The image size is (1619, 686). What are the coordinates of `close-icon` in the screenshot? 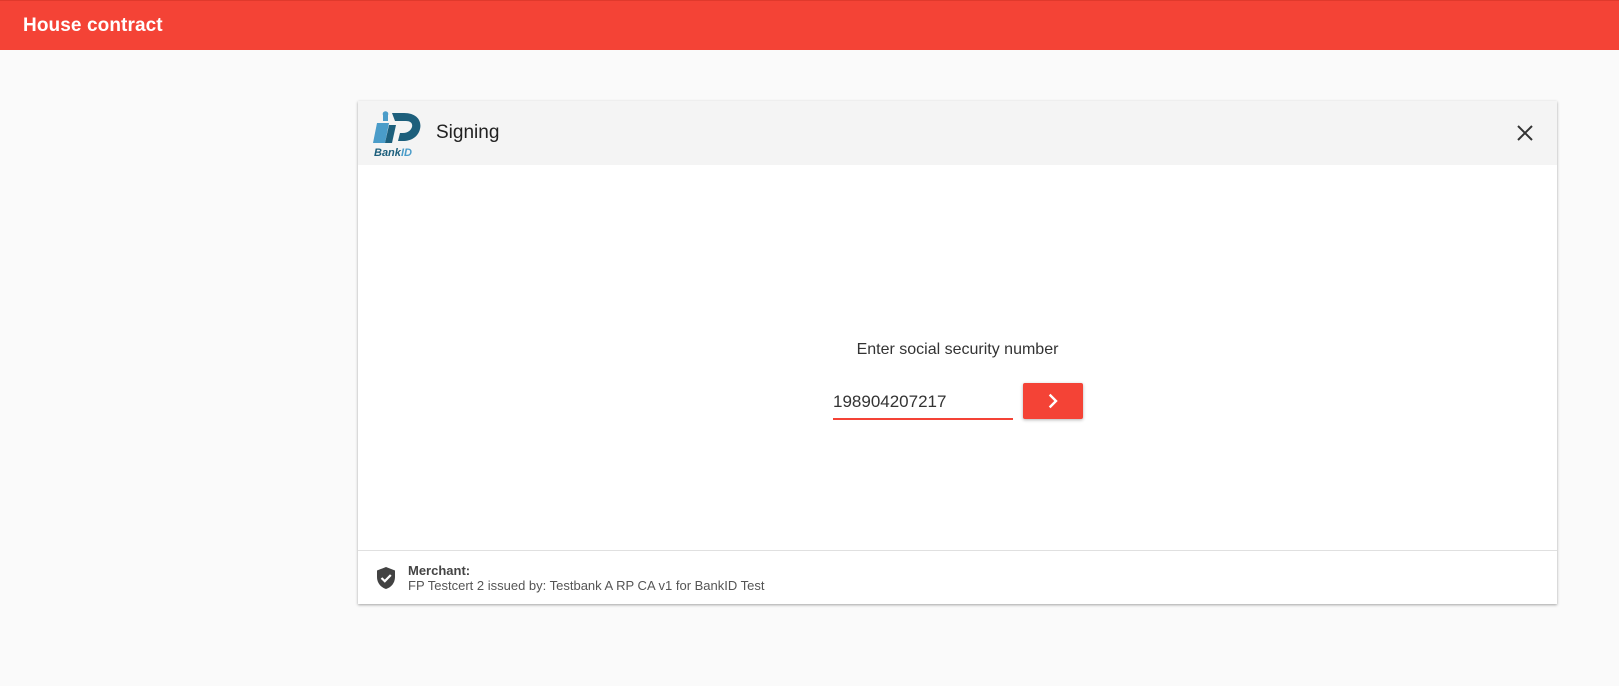 It's located at (1525, 133).